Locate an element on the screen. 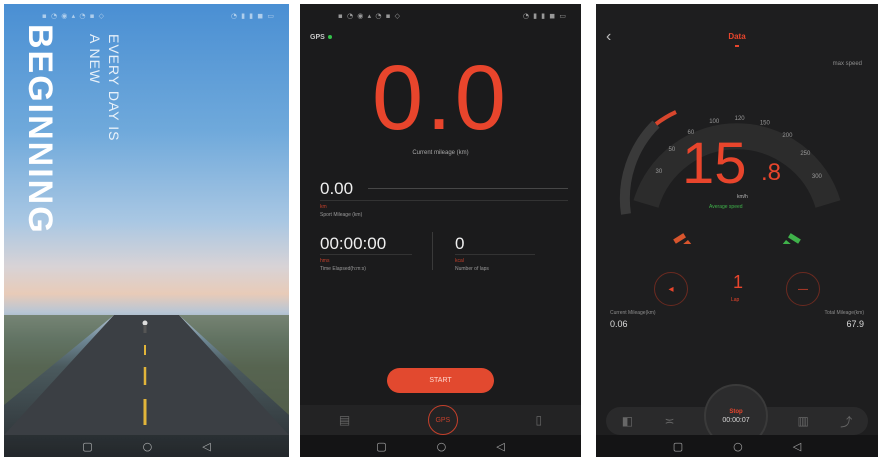 This screenshot has height=458, width=879. current-mileage-label: Current Mileage(km) is located at coordinates (633, 313).